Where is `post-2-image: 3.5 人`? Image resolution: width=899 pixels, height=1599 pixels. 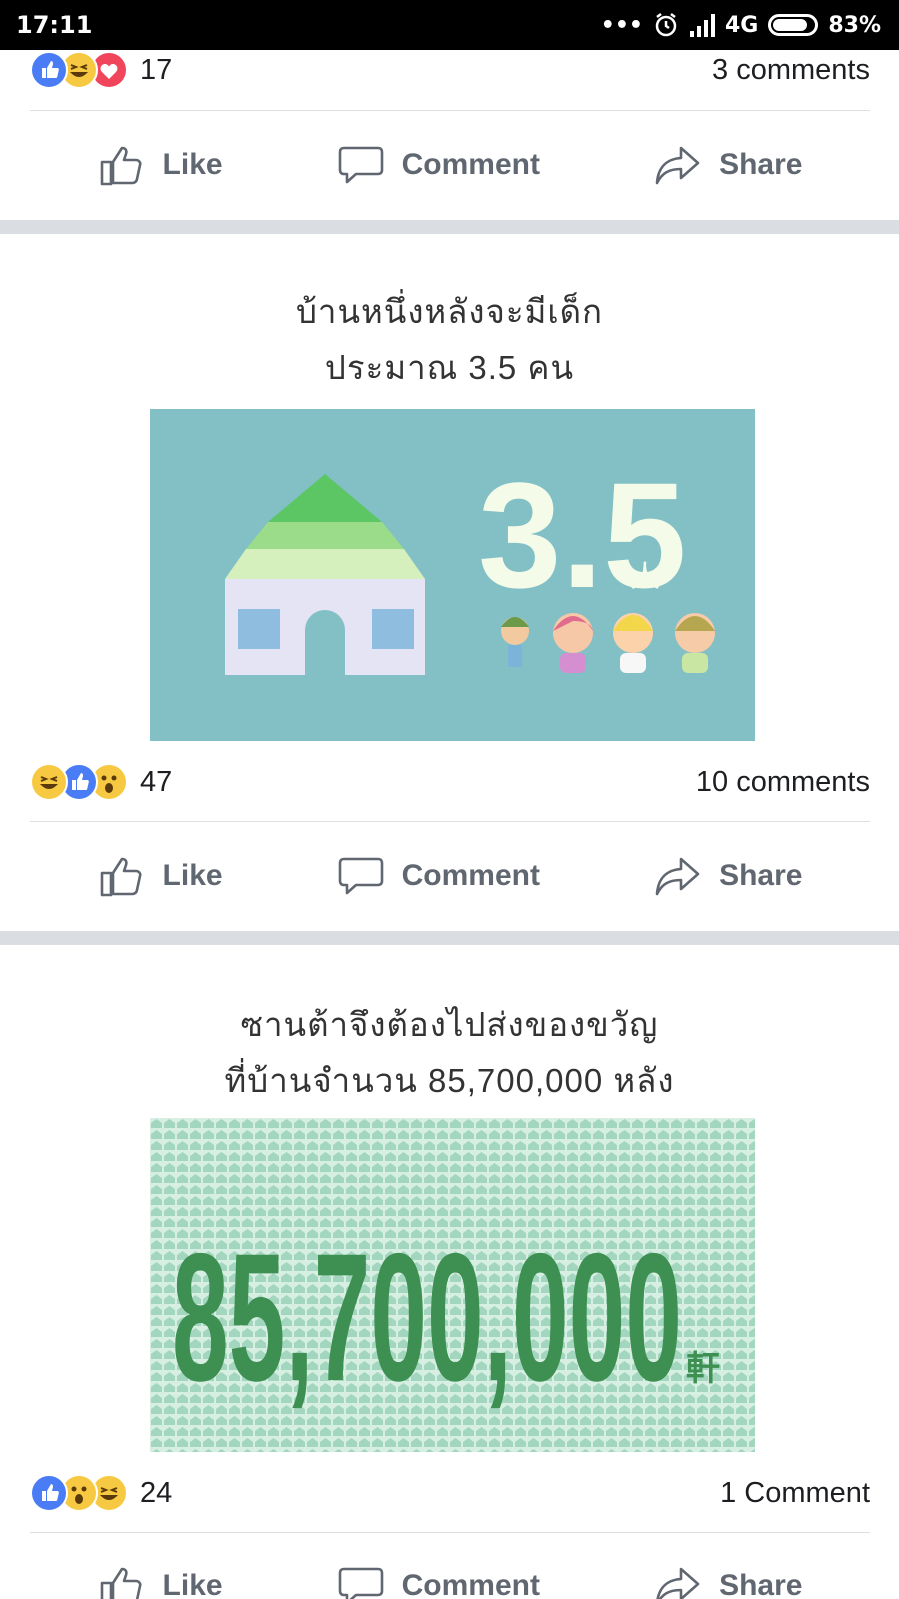
post-2-image: 3.5 人 is located at coordinates (452, 575).